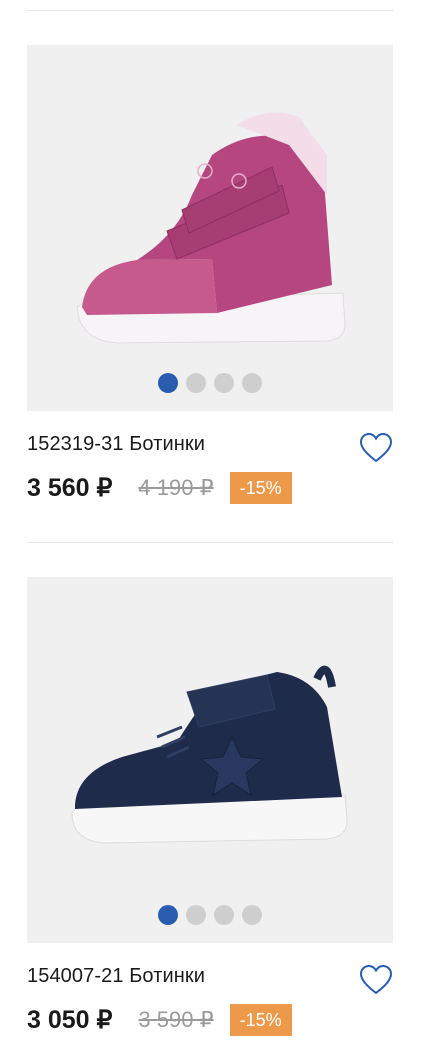  I want to click on old-price: 3 590 ₽, so click(176, 1019).